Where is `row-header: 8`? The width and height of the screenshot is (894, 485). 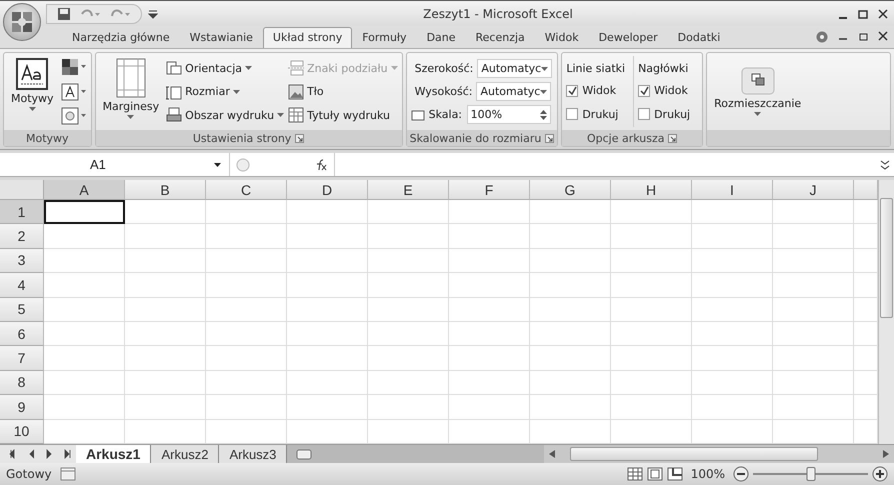 row-header: 8 is located at coordinates (22, 383).